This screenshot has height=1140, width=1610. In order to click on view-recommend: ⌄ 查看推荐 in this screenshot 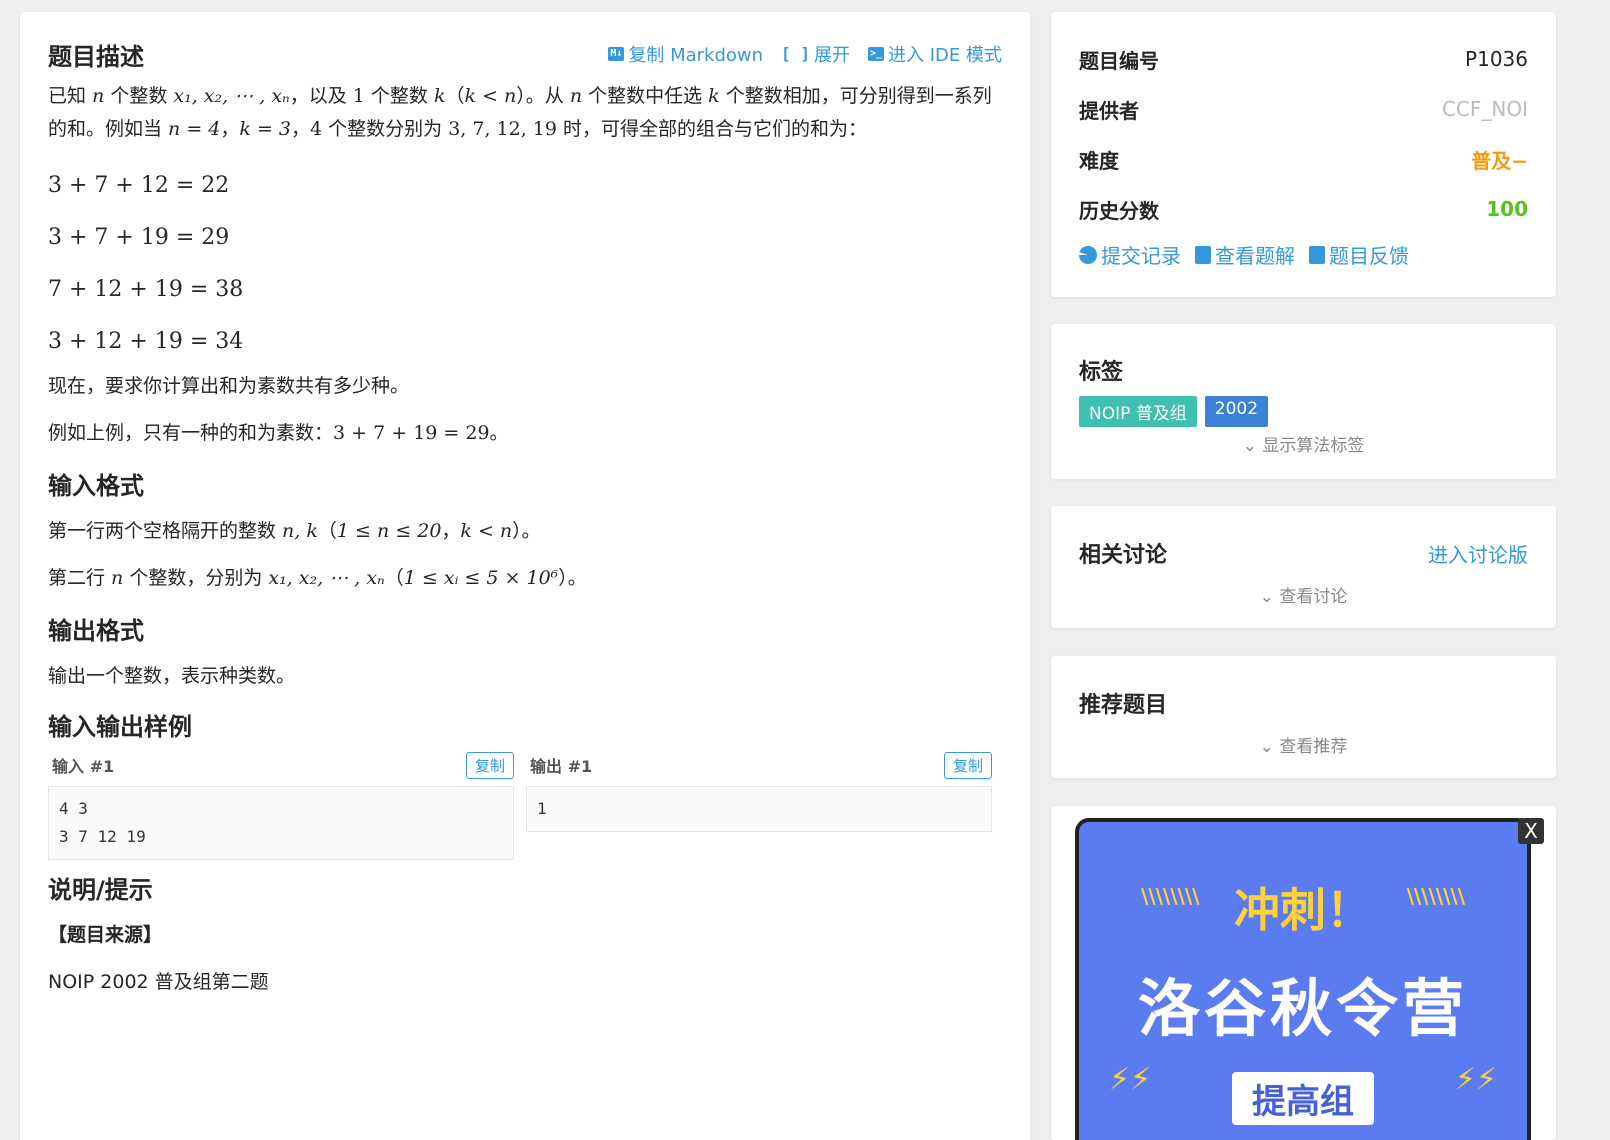, I will do `click(1303, 744)`.